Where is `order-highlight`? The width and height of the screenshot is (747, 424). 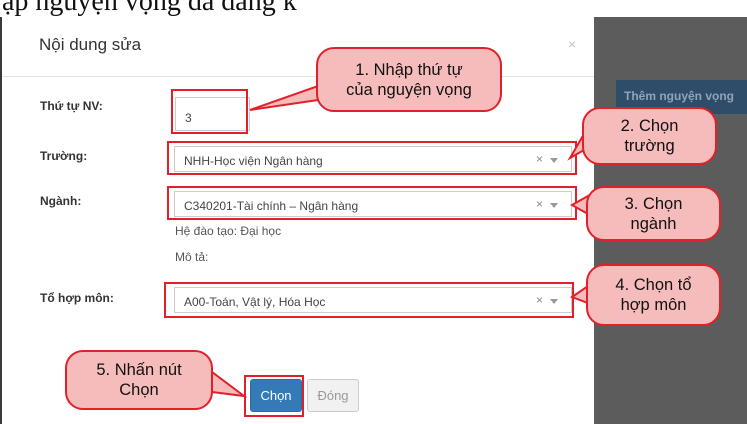
order-highlight is located at coordinates (209, 111).